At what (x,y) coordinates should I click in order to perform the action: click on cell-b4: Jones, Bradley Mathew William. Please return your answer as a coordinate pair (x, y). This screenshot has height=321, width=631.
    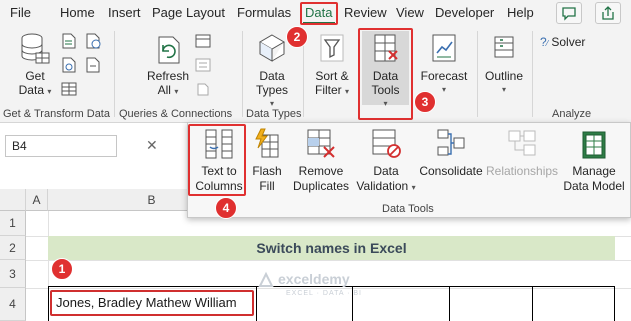
    Looking at the image, I should click on (152, 303).